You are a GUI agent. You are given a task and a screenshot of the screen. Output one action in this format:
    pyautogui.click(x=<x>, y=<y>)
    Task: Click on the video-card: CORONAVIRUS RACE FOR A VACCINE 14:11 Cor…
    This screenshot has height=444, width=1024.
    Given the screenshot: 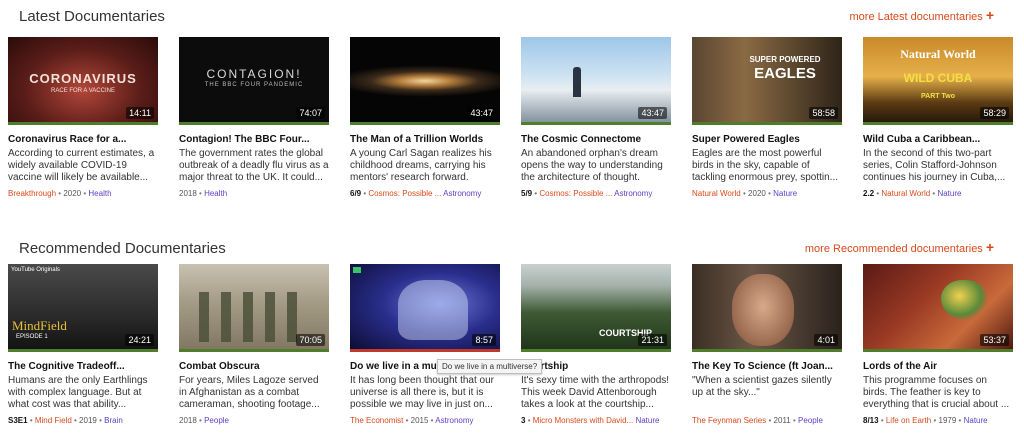 What is the action you would take?
    pyautogui.click(x=83, y=117)
    